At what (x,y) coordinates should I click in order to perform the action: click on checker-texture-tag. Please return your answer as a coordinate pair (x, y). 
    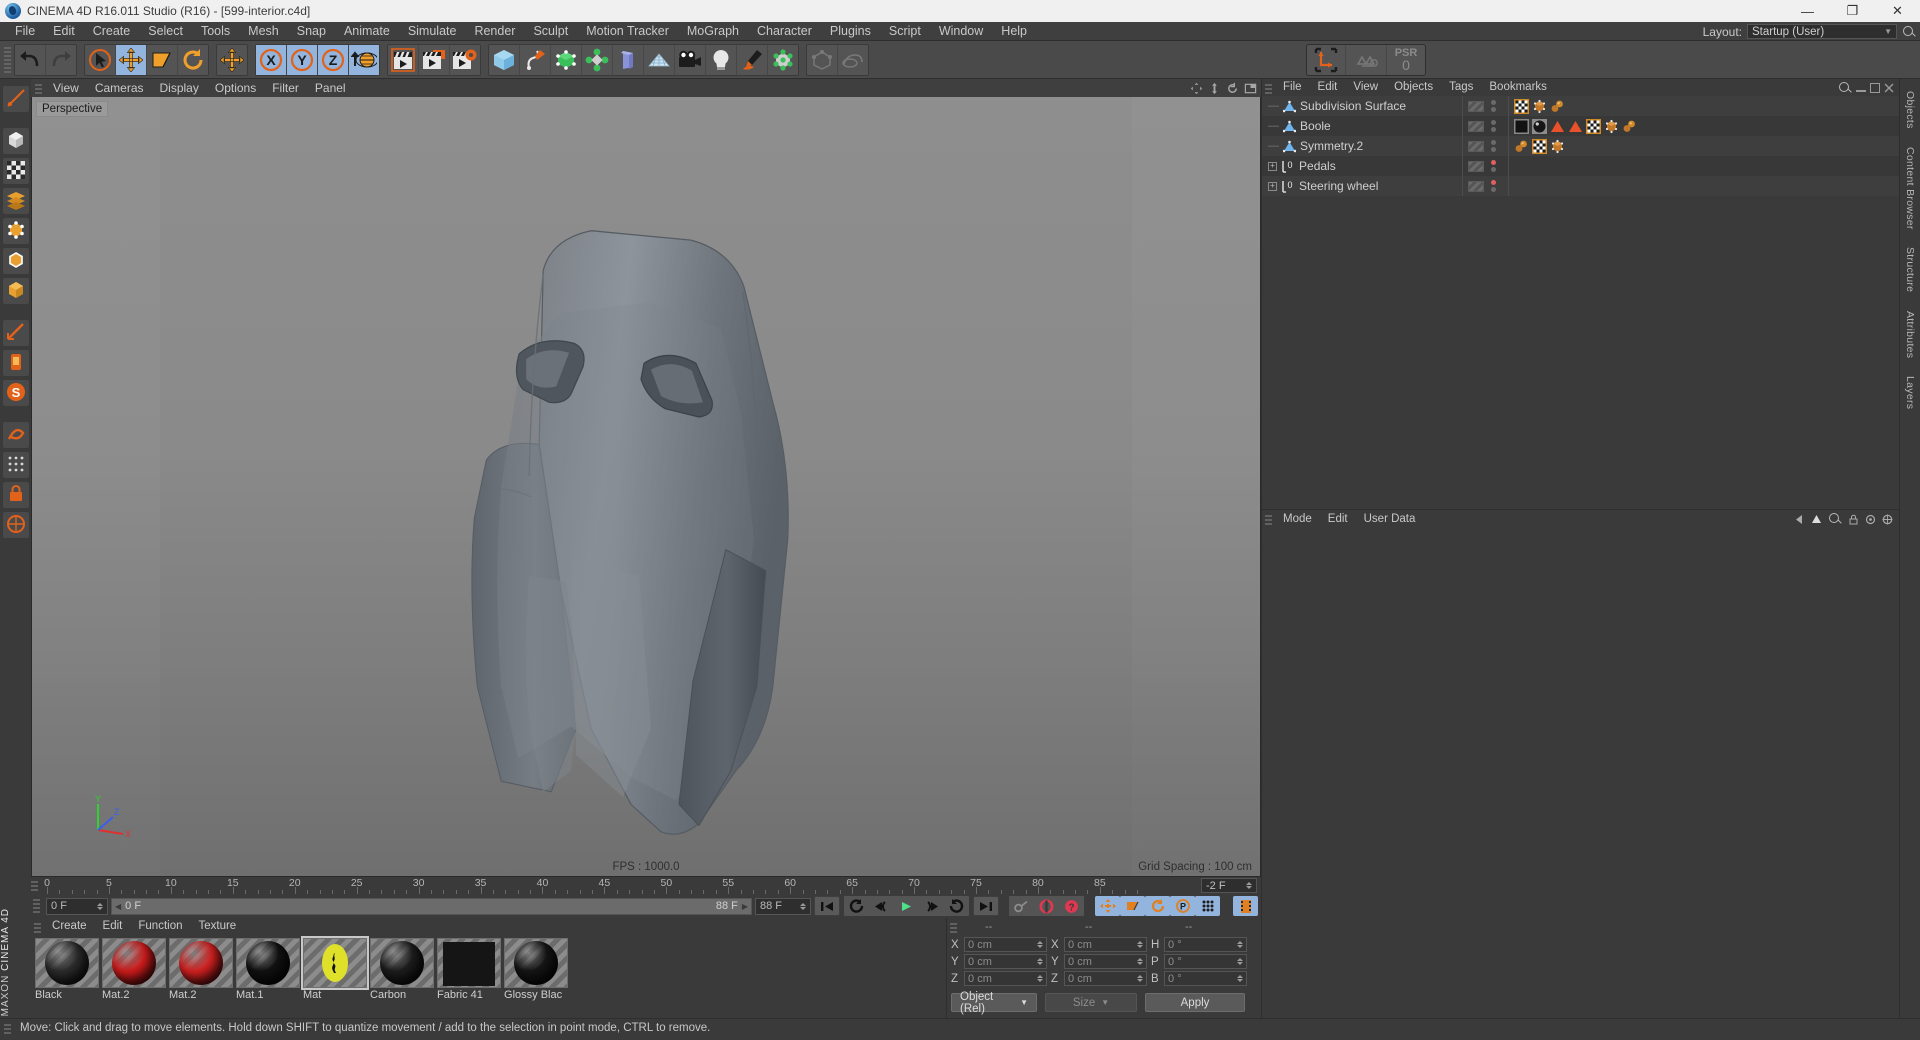
    Looking at the image, I should click on (1594, 126).